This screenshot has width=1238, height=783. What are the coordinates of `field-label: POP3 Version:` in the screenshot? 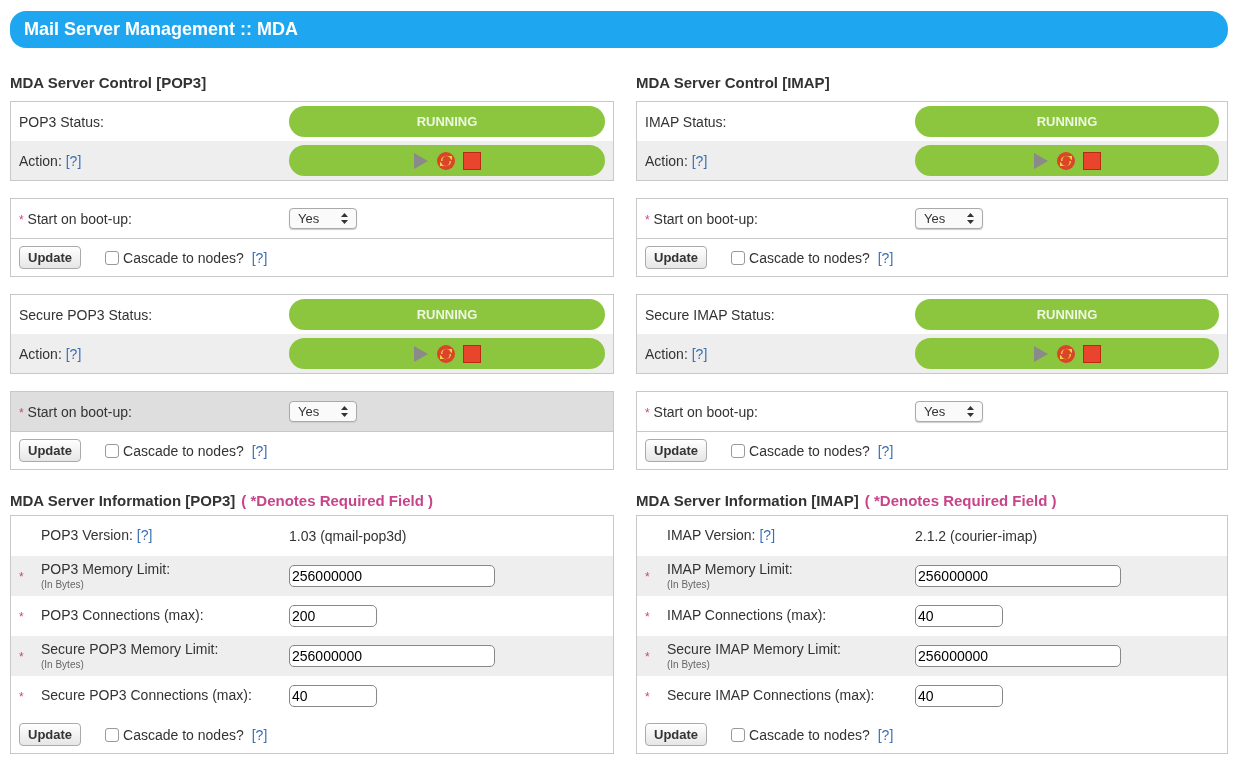 It's located at (87, 535).